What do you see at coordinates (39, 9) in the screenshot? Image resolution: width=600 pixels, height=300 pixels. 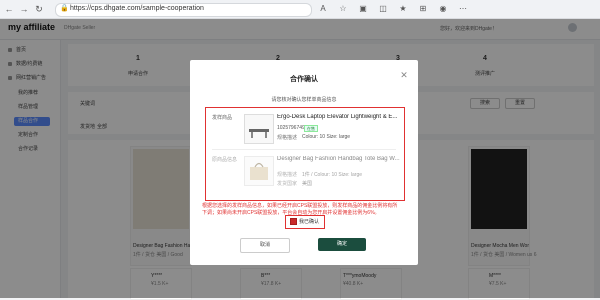 I see `refresh-icon: ↻` at bounding box center [39, 9].